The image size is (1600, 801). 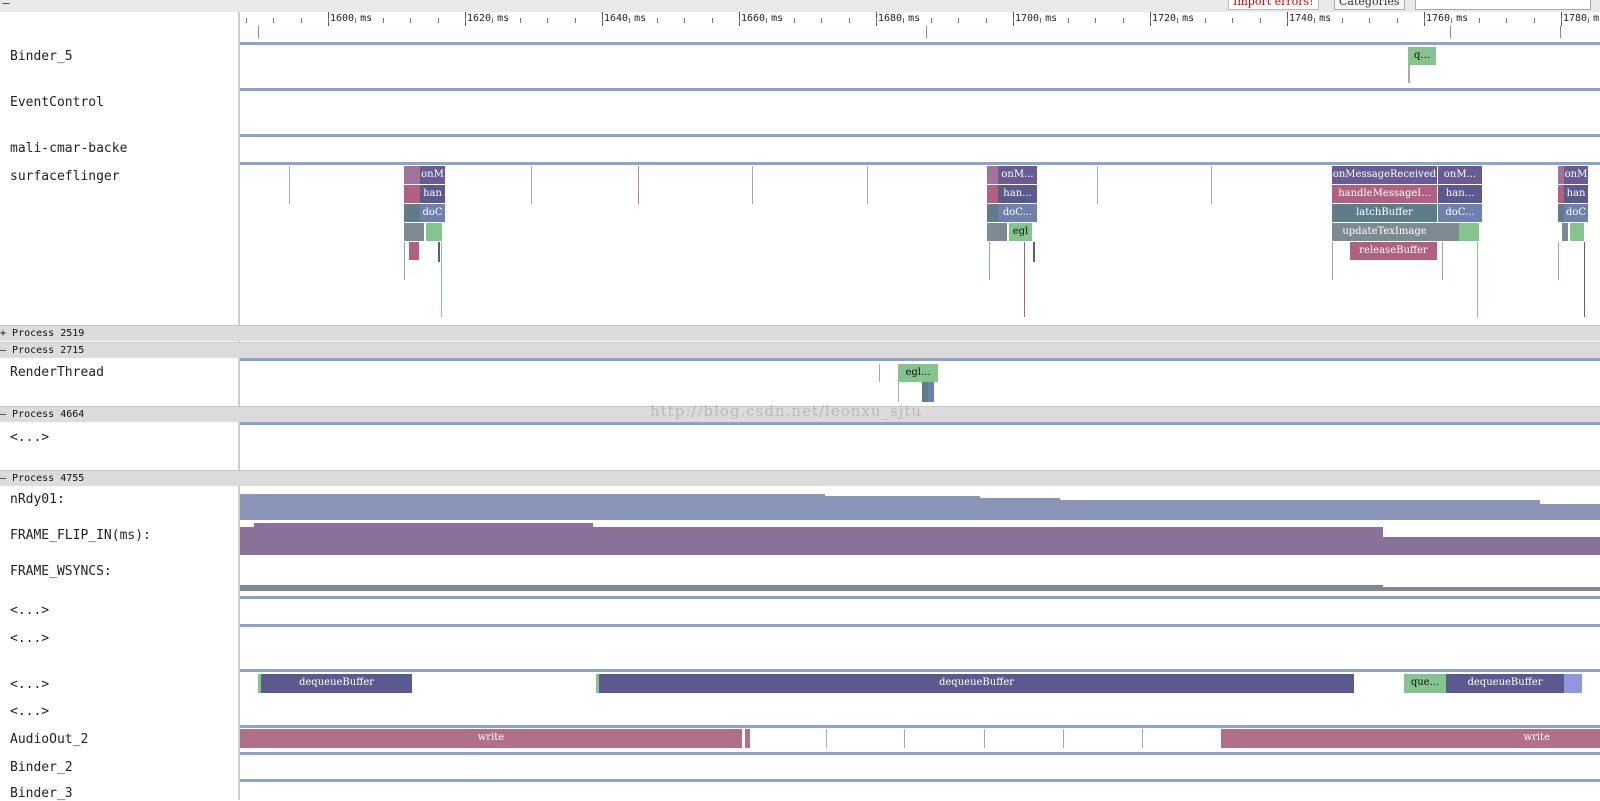 What do you see at coordinates (6, 333) in the screenshot?
I see `expand-icon: +` at bounding box center [6, 333].